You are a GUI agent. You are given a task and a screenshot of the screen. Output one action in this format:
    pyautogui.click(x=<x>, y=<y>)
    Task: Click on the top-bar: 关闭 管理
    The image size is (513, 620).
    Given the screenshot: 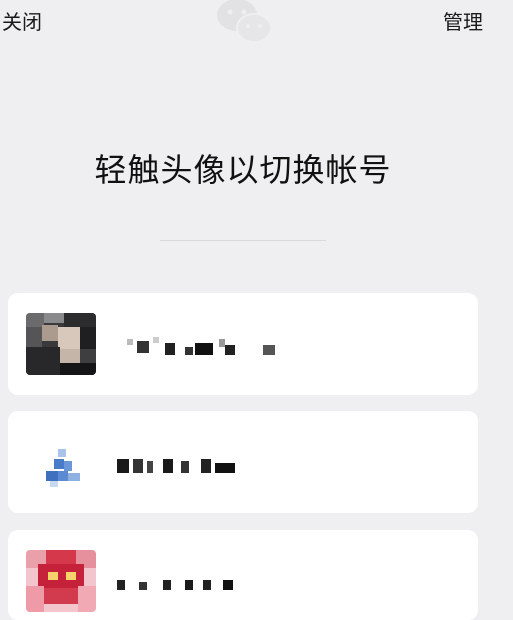 What is the action you would take?
    pyautogui.click(x=256, y=21)
    